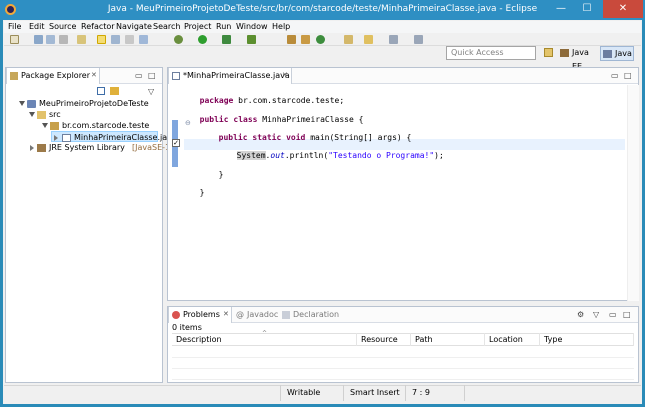 The height and width of the screenshot is (407, 645). I want to click on show-whitespace-icon, so click(129, 39).